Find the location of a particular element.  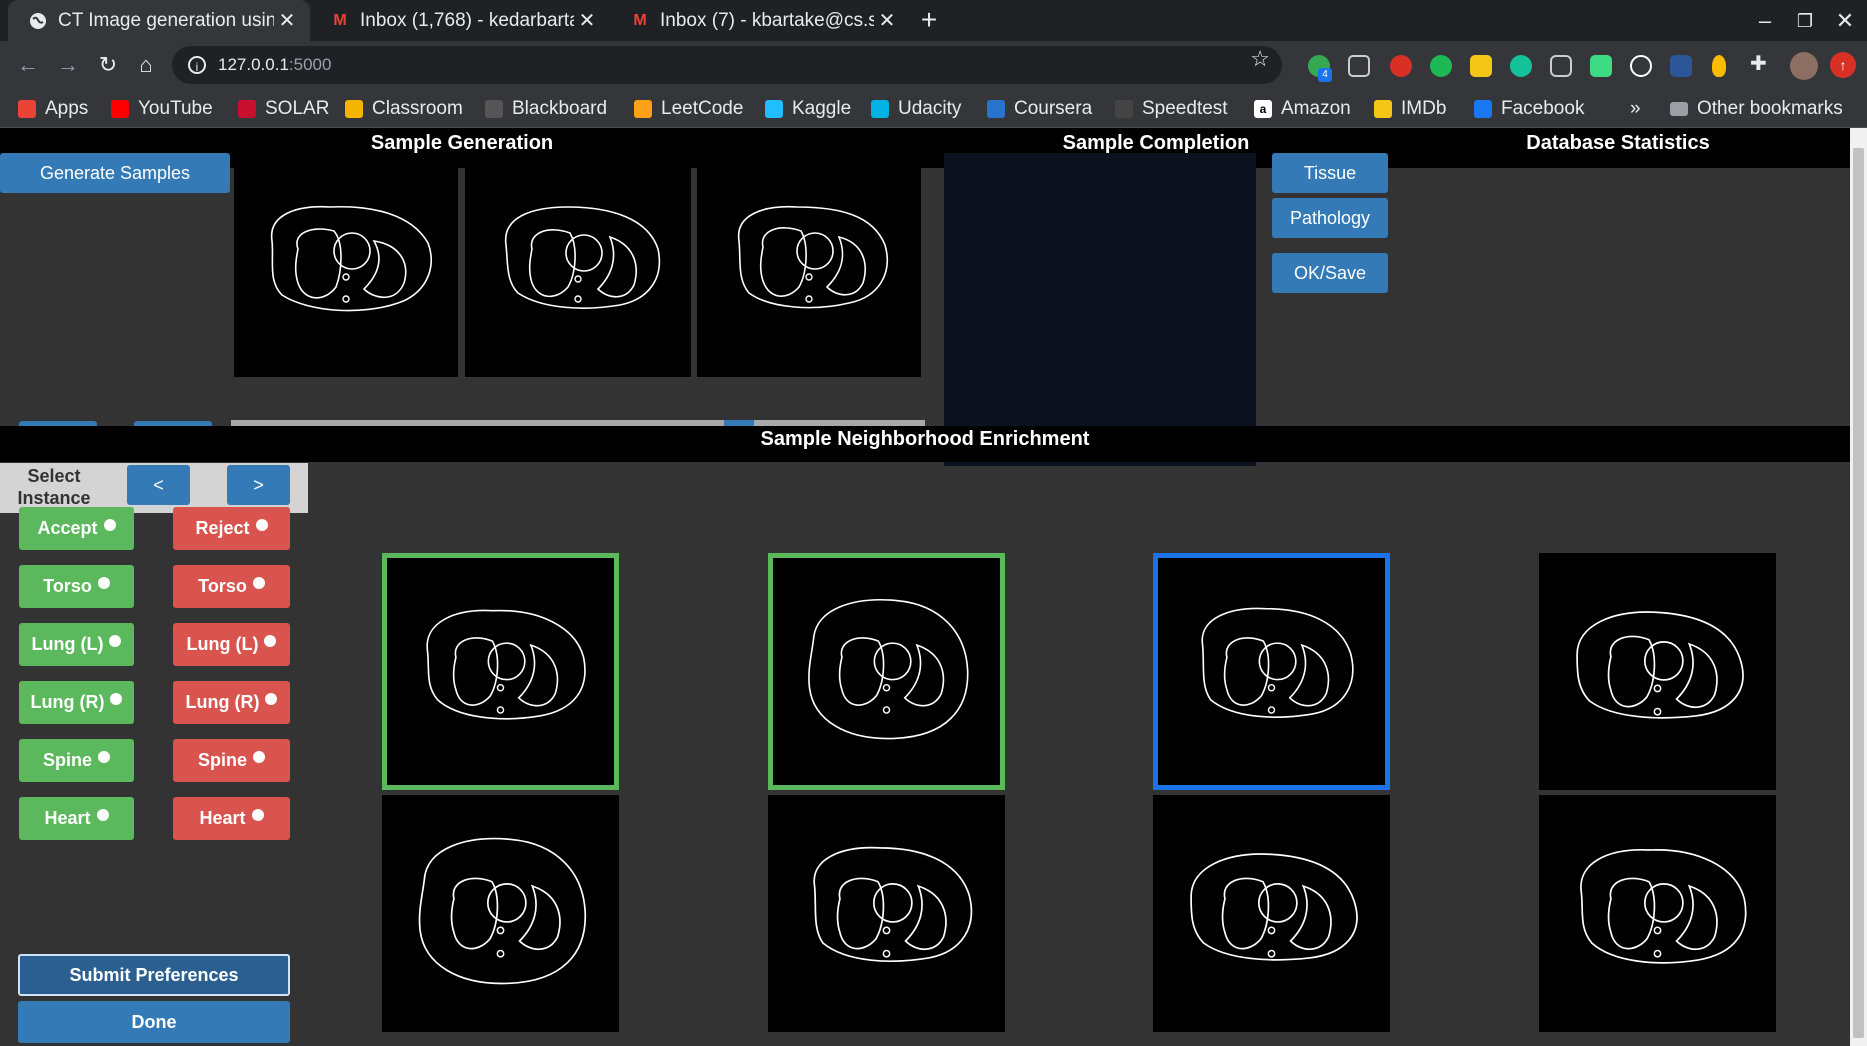

sample-completion-canvas is located at coordinates (1100, 309).